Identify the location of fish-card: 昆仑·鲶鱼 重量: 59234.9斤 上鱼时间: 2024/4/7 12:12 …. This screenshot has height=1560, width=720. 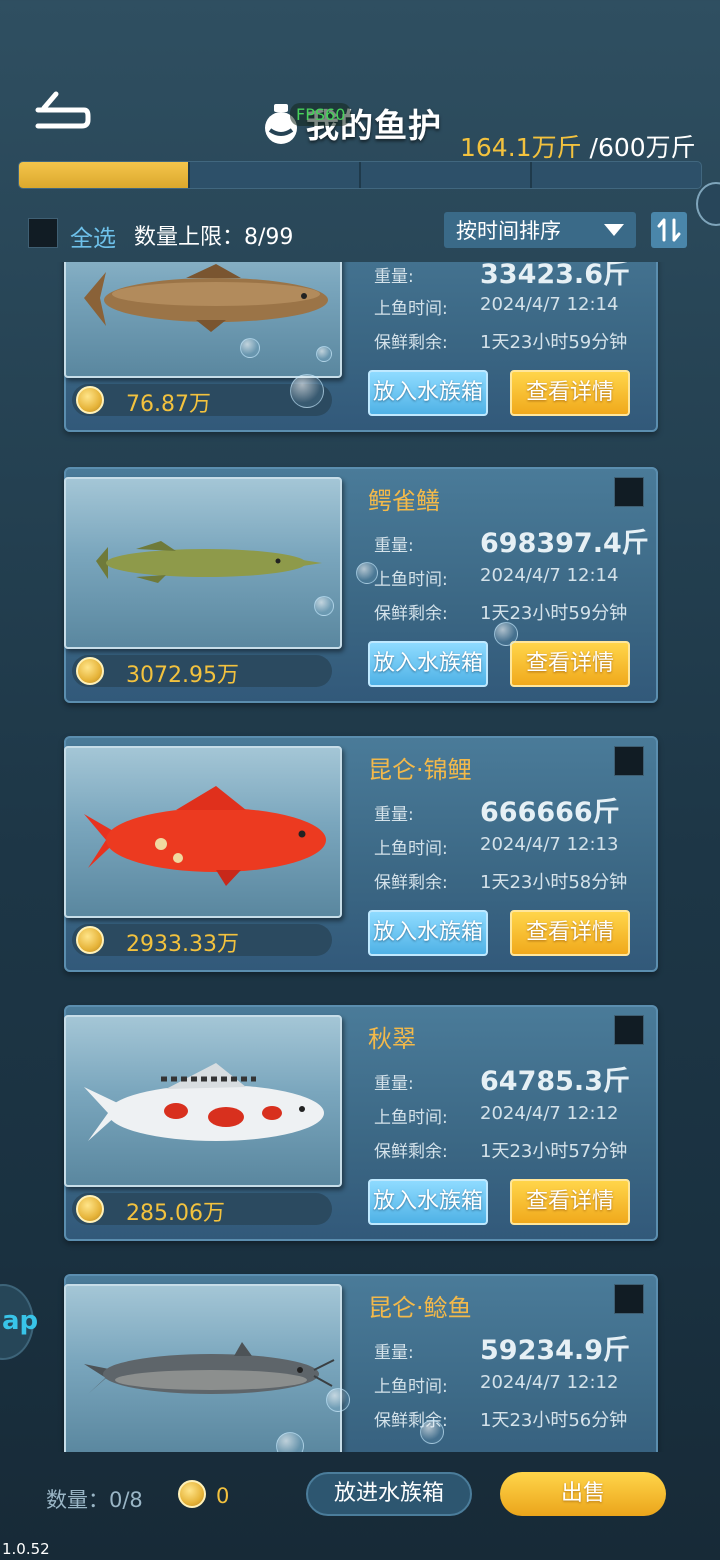
(361, 1363).